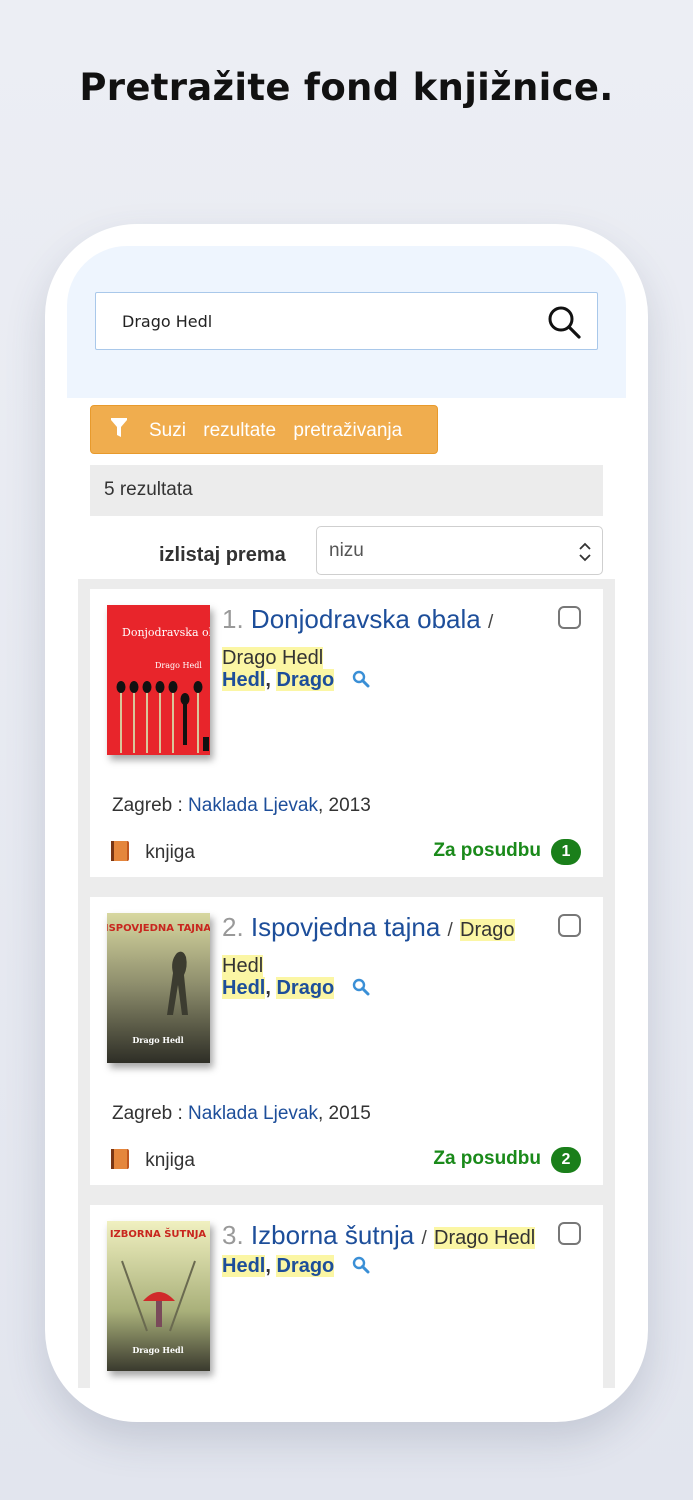 Image resolution: width=693 pixels, height=1500 pixels. I want to click on sort-select: nizu, so click(459, 550).